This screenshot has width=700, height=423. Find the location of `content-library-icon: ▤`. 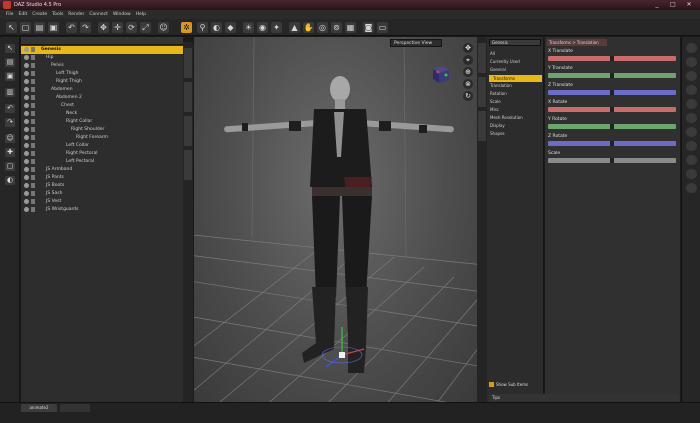

content-library-icon: ▤ is located at coordinates (10, 62).